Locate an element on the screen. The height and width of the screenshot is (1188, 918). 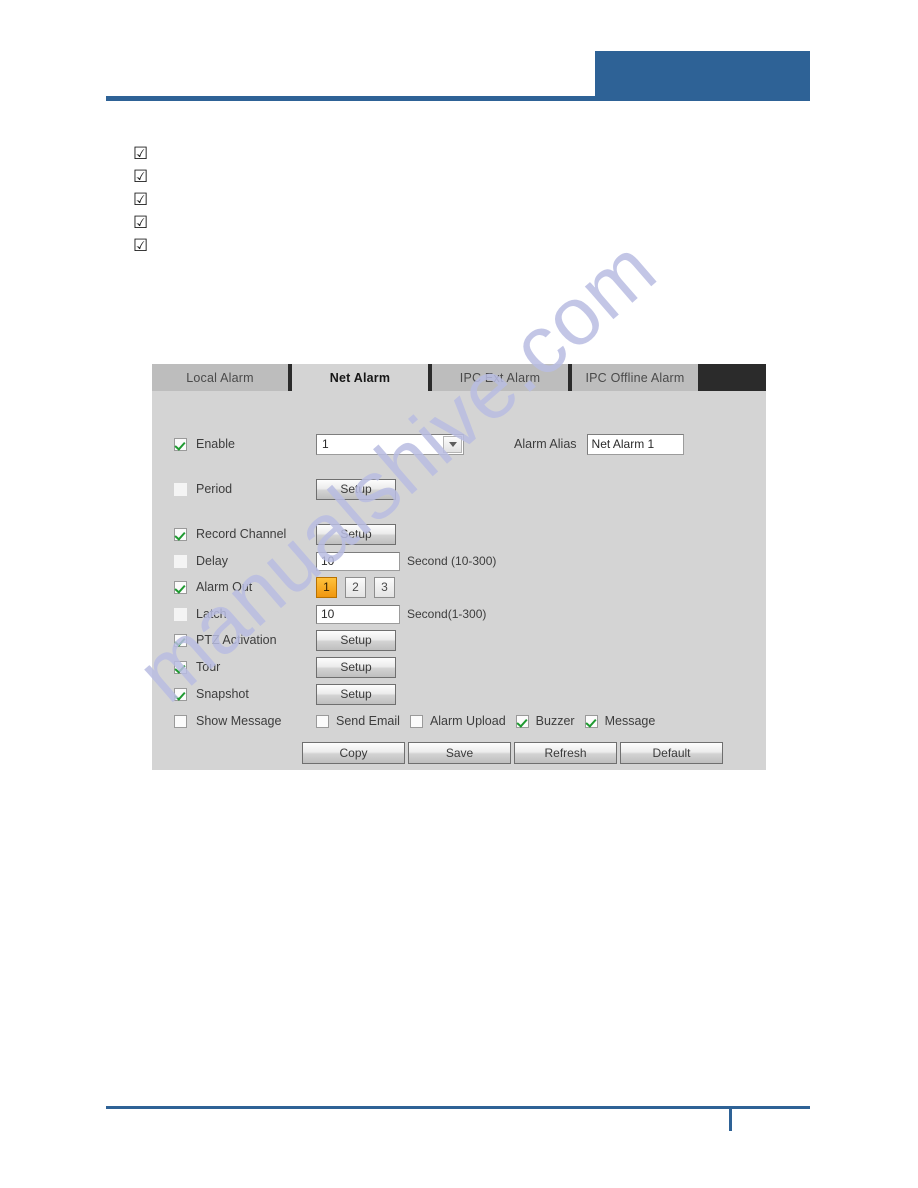
latch-row: Latch 10 Second(1-300) is located at coordinates (330, 614).